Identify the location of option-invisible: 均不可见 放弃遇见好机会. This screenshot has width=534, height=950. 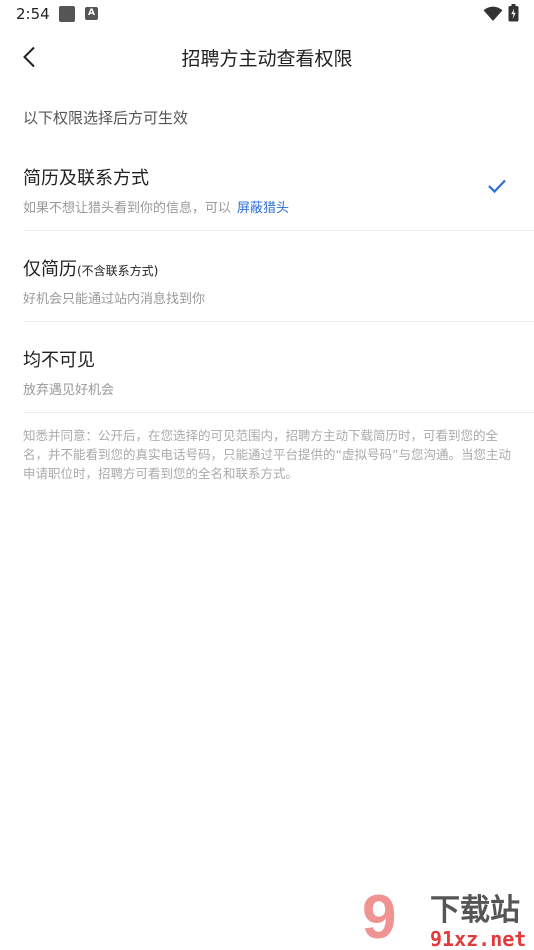
(267, 374).